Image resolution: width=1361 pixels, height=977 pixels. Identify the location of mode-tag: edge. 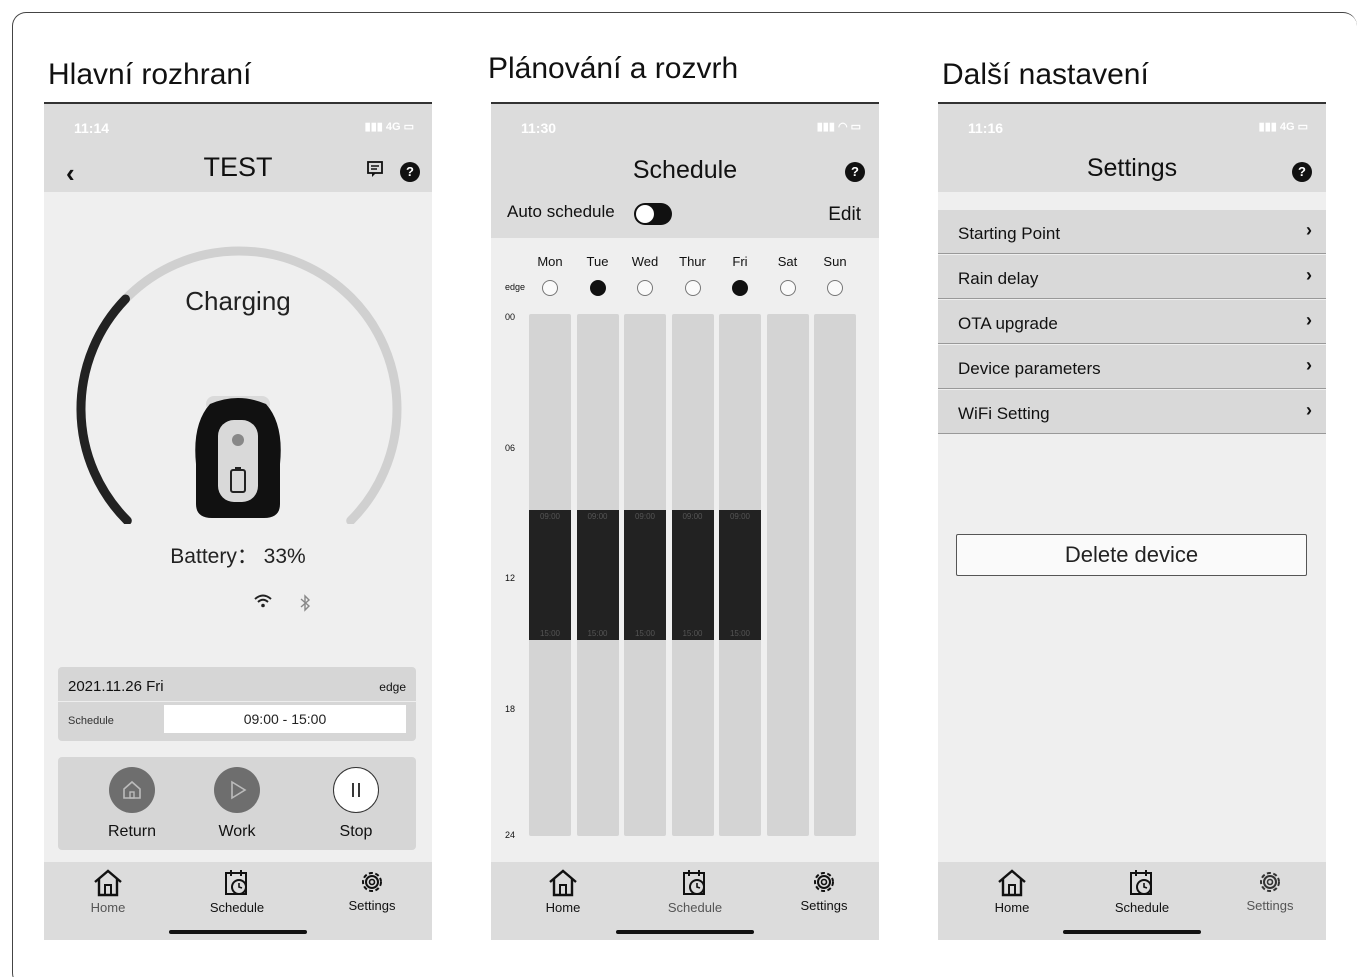
(392, 687).